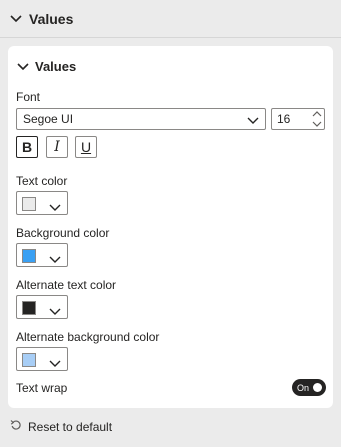 This screenshot has height=447, width=341. I want to click on font-family-value: Segoe UI, so click(48, 119).